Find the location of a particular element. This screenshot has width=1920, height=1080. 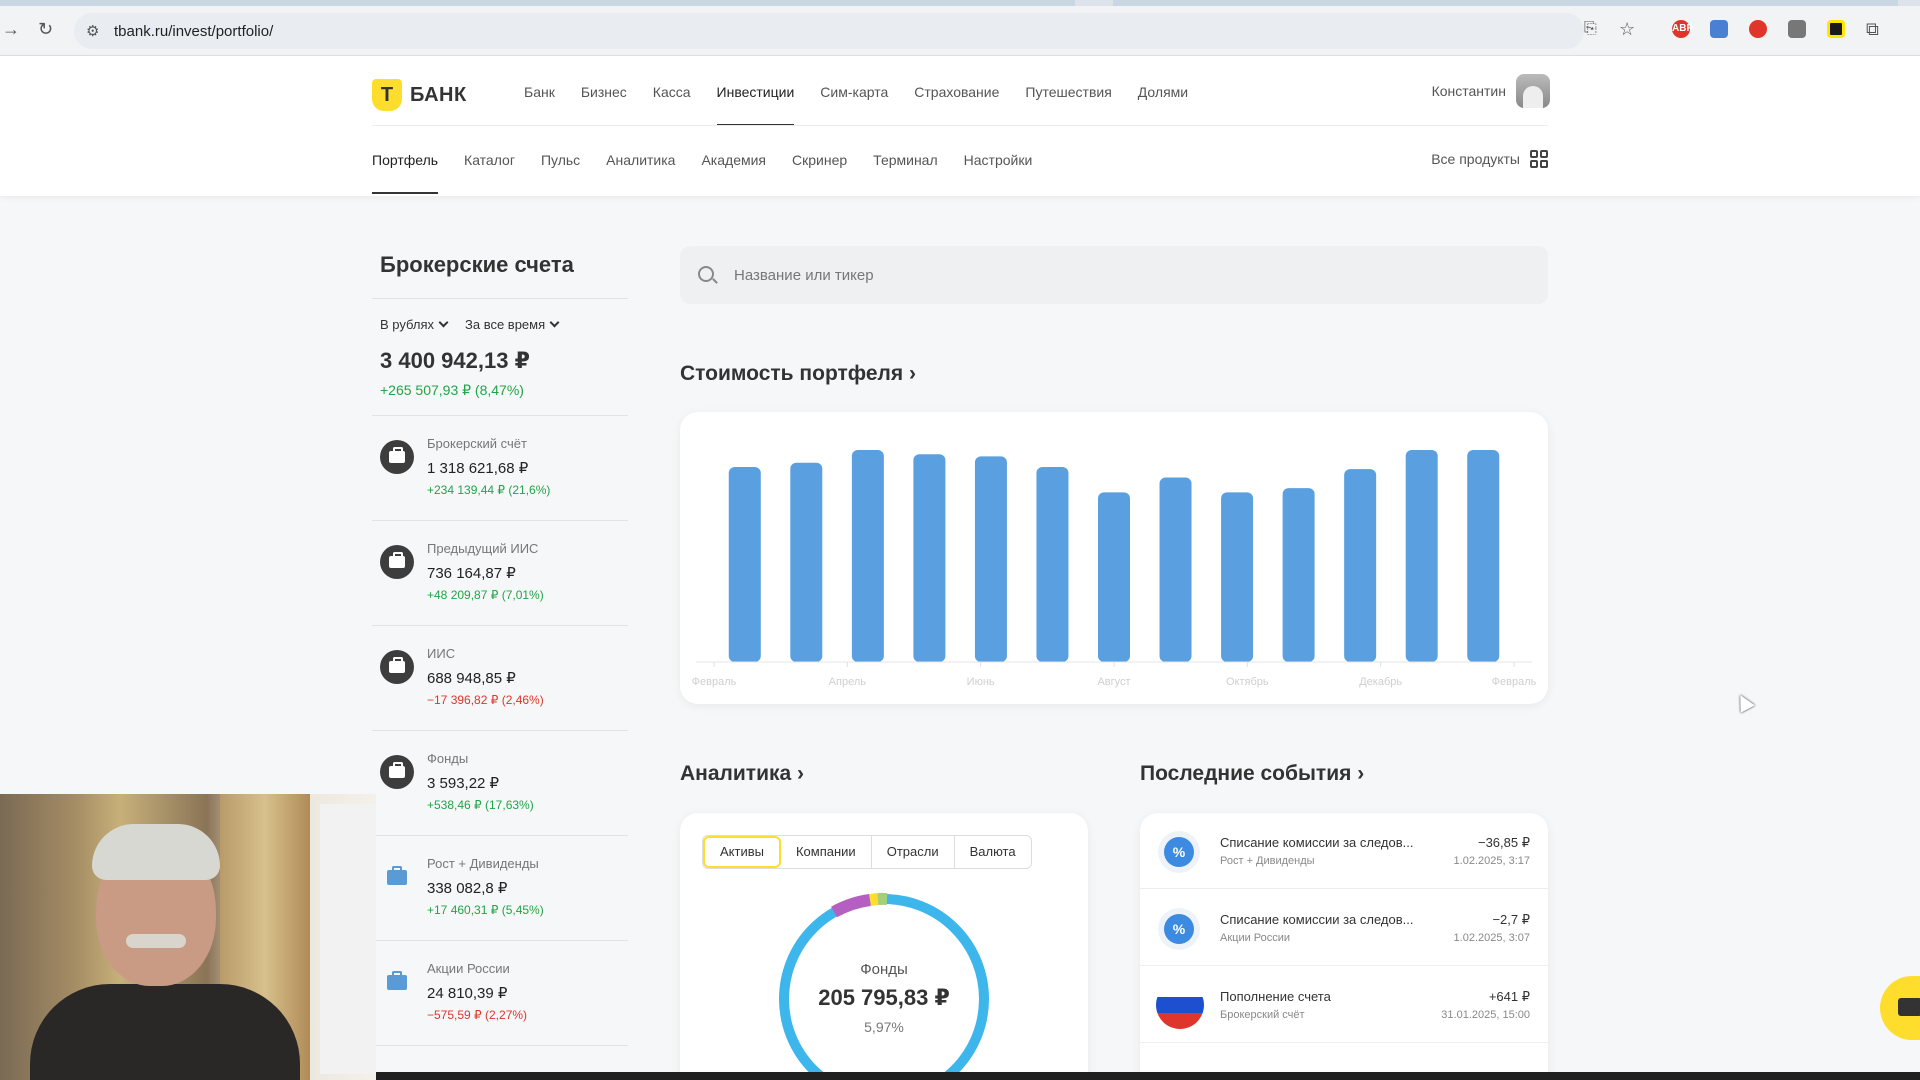

search-input is located at coordinates (1124, 275).